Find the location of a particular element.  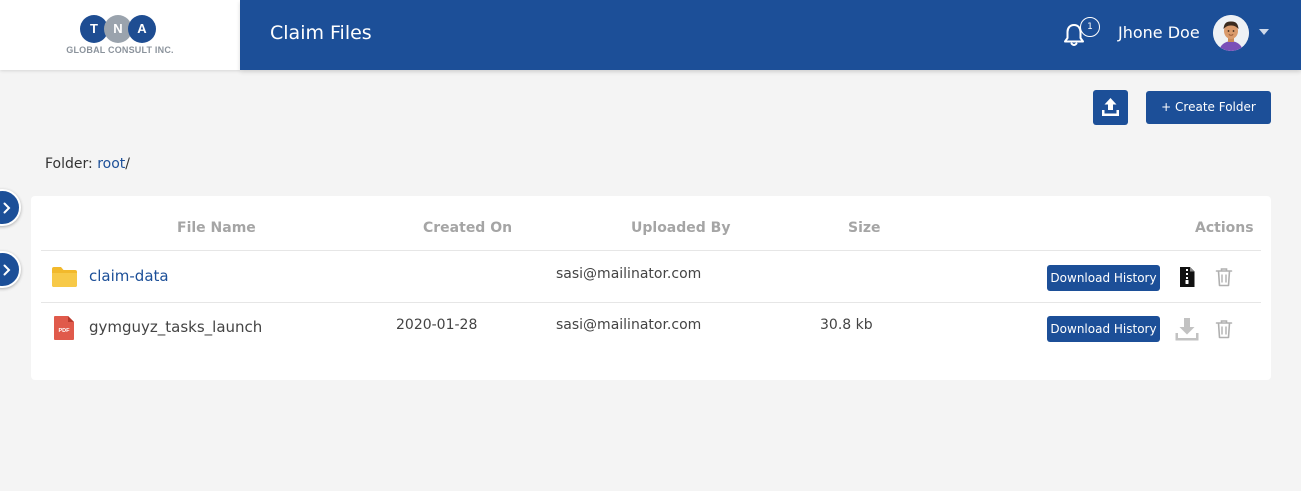

logo: T N A GLOBAL CONSULT INC. is located at coordinates (120, 35).